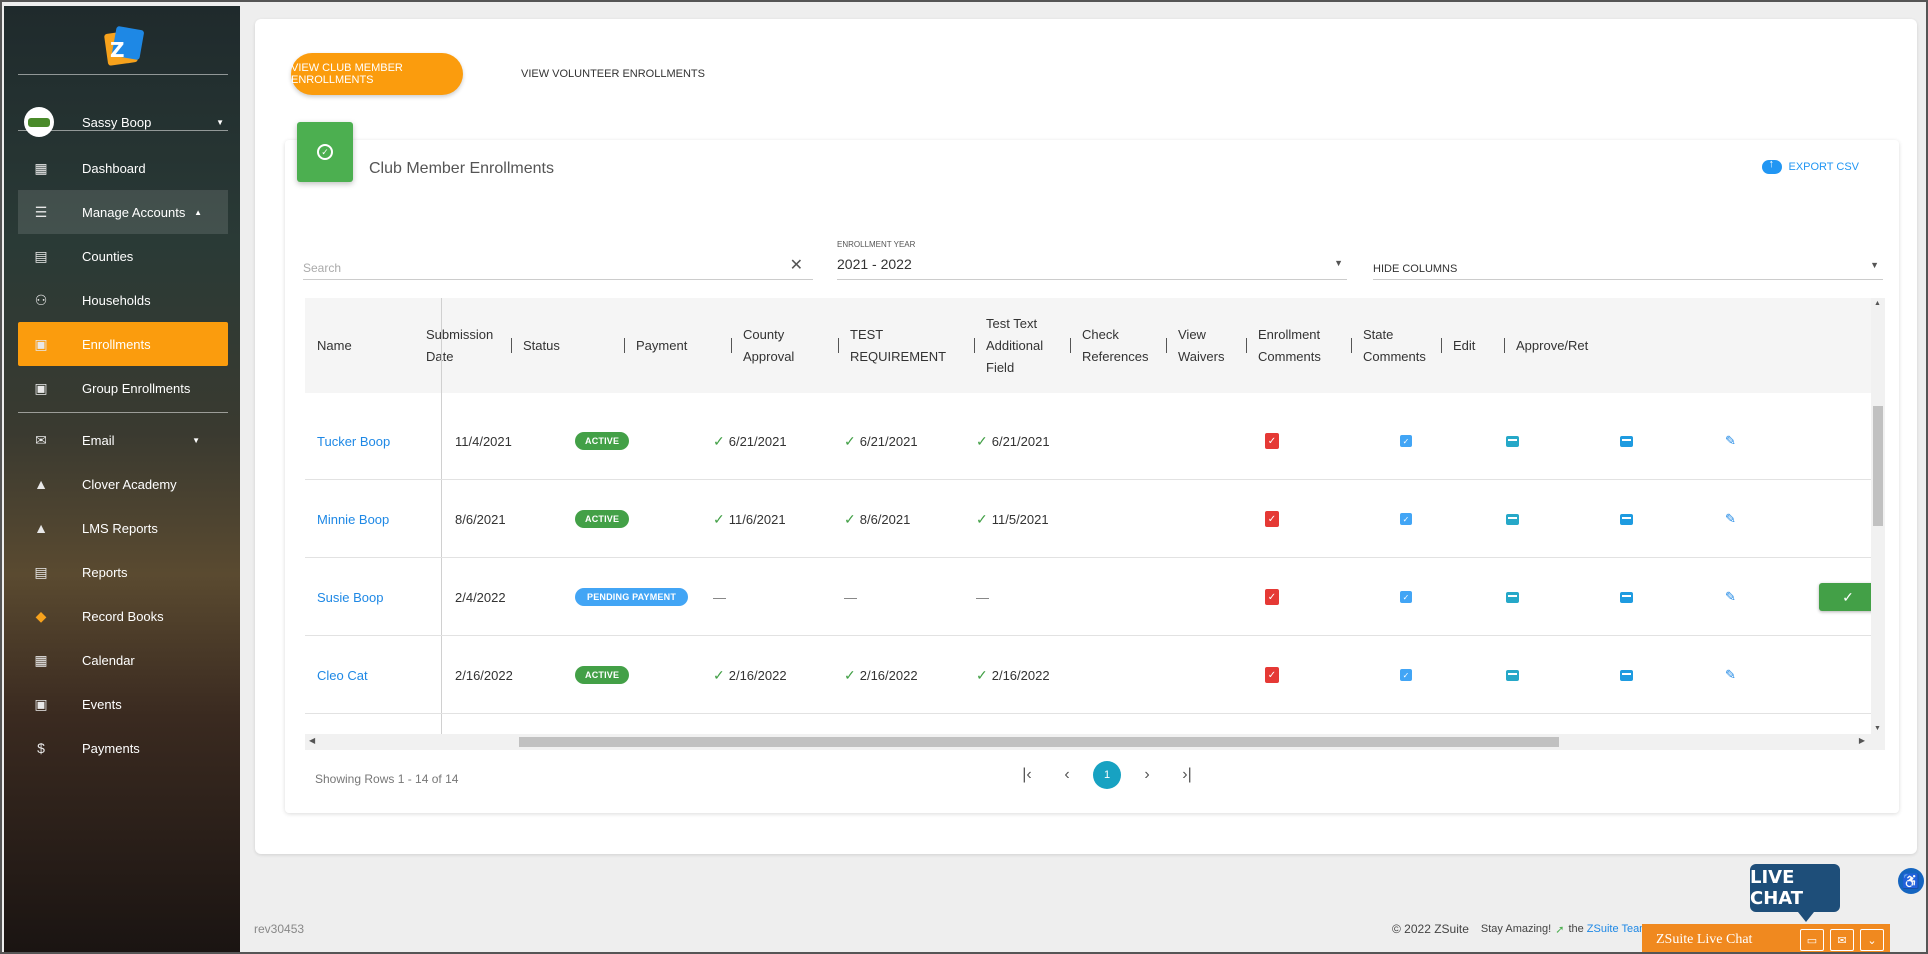 Image resolution: width=1928 pixels, height=954 pixels. Describe the element at coordinates (1012, 323) in the screenshot. I see `header-line: Test Text` at that location.